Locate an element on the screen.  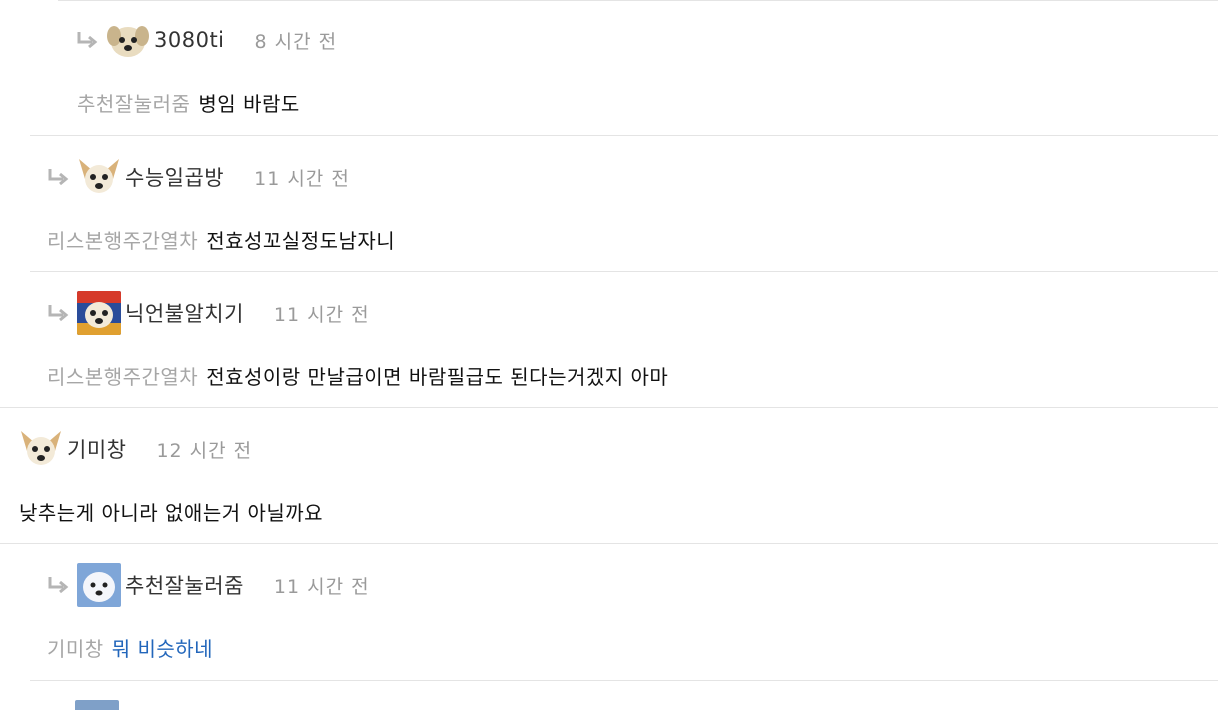
comment-text: 병임 바람도 is located at coordinates (249, 104).